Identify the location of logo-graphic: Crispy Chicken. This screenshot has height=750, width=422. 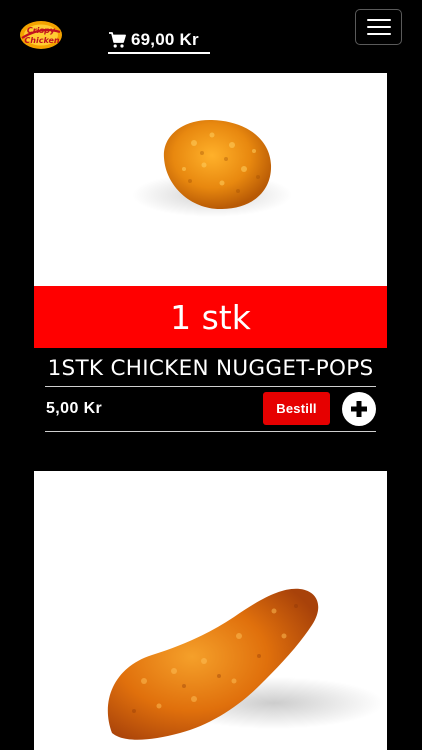
(41, 35).